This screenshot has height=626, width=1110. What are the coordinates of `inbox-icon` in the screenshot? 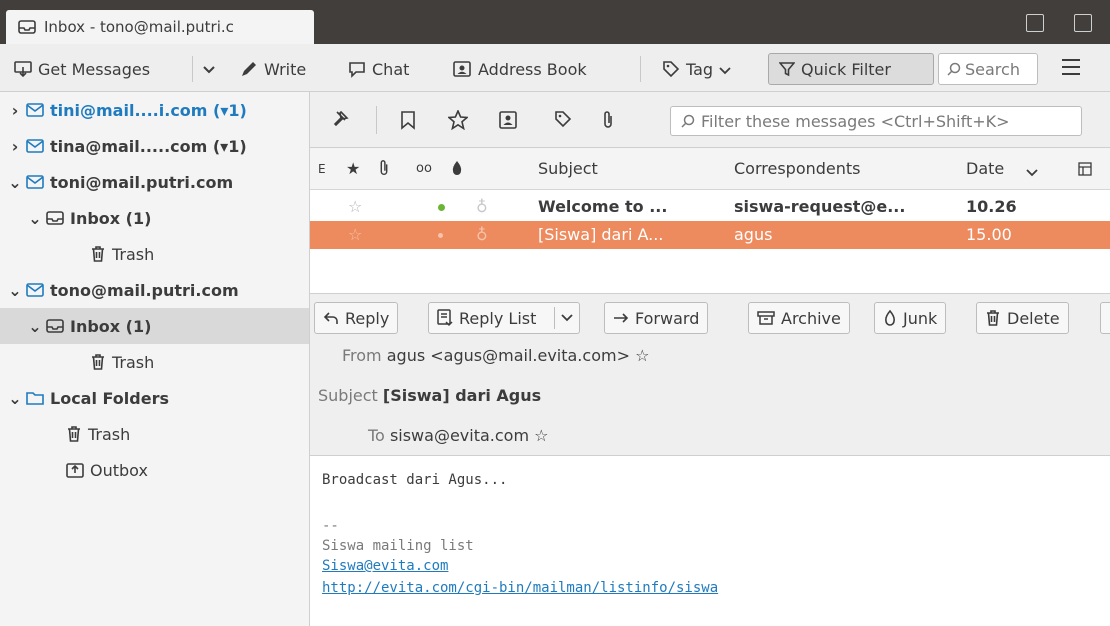 It's located at (55, 218).